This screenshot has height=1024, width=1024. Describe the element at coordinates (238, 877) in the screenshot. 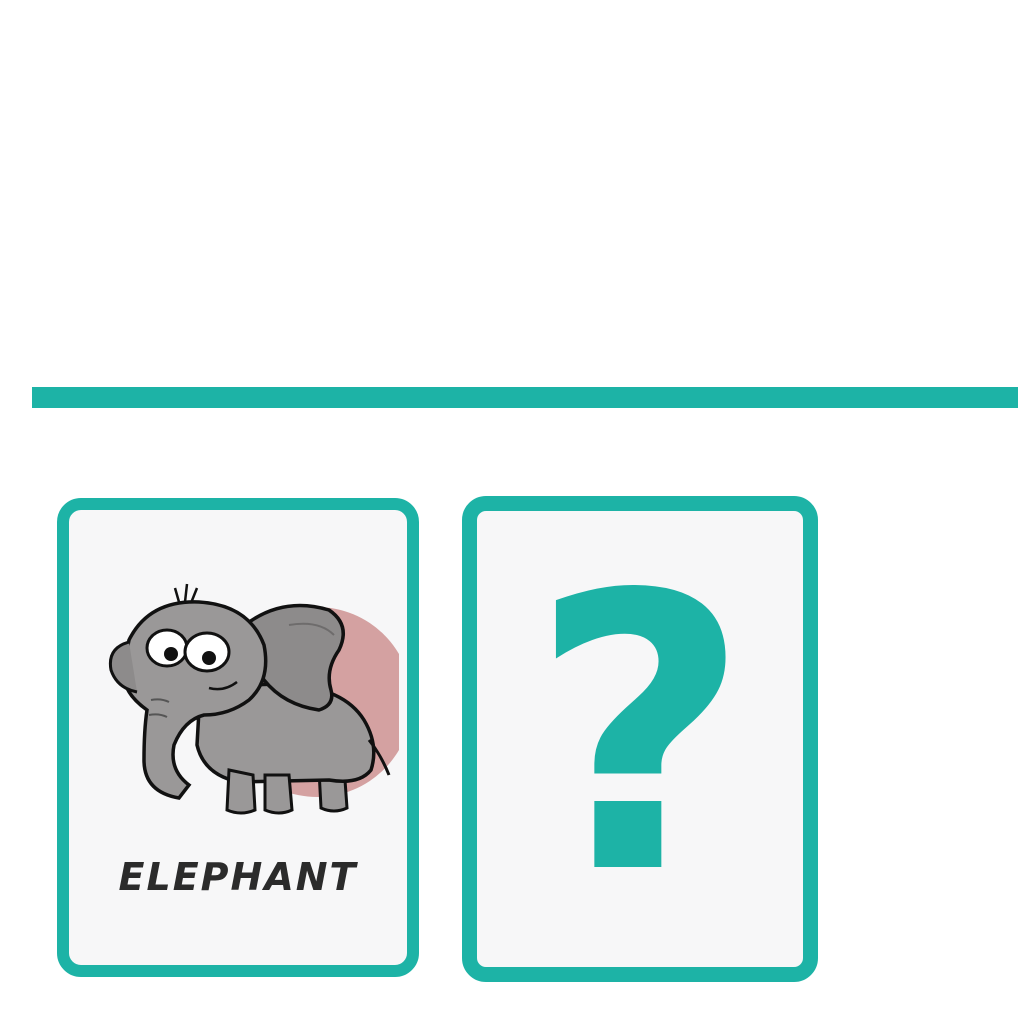

I see `card-label: ELEPHANT` at that location.